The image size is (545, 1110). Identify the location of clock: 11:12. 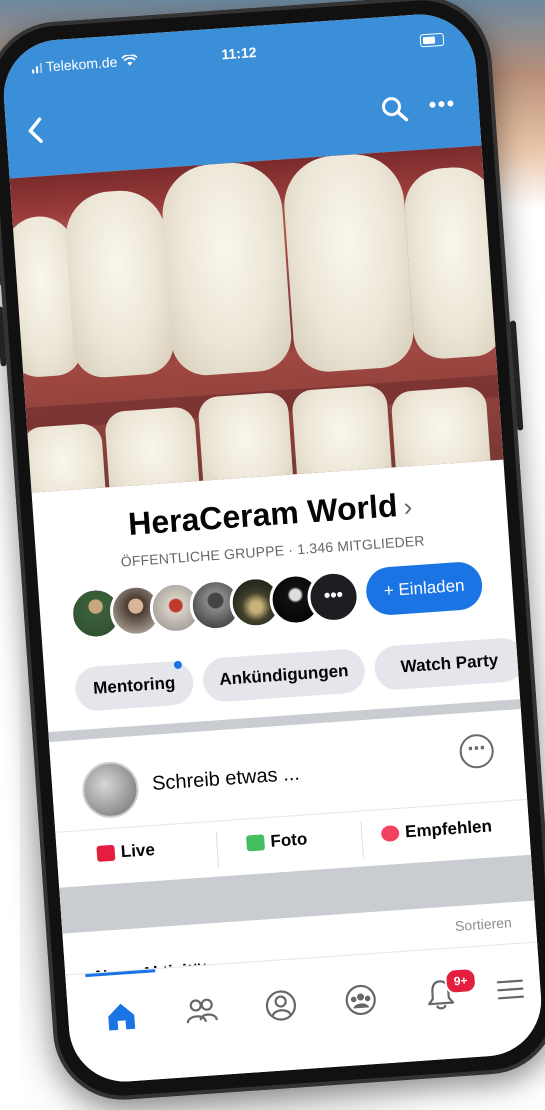
(238, 53).